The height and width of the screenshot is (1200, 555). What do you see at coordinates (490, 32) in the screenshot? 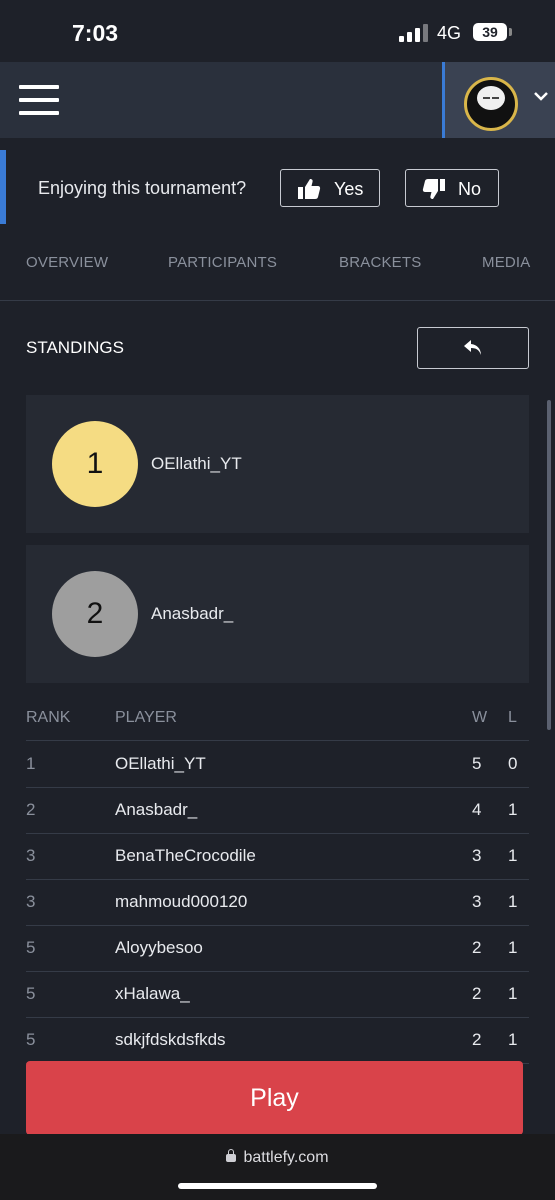
I see `battery-icon: 39` at bounding box center [490, 32].